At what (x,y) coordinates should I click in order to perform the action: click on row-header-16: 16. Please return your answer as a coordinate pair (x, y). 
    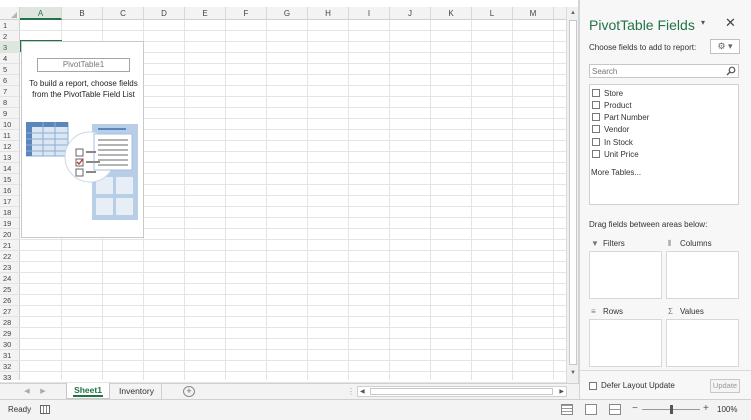
    Looking at the image, I should click on (10, 190).